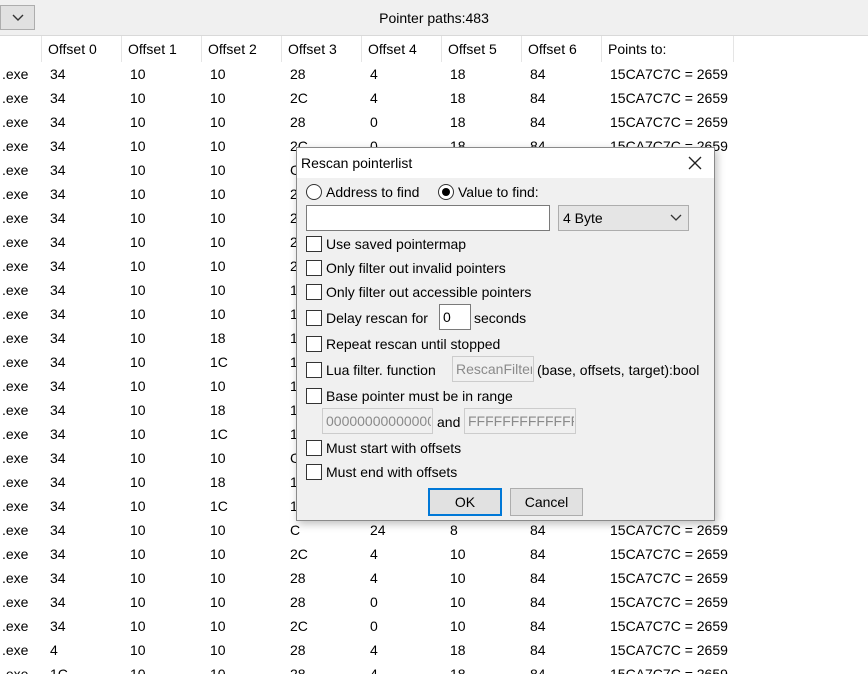  What do you see at coordinates (434, 530) in the screenshot?
I see `table-row: .exe 34 10 10 C 24 8 84 15CA7C7C = 2659` at bounding box center [434, 530].